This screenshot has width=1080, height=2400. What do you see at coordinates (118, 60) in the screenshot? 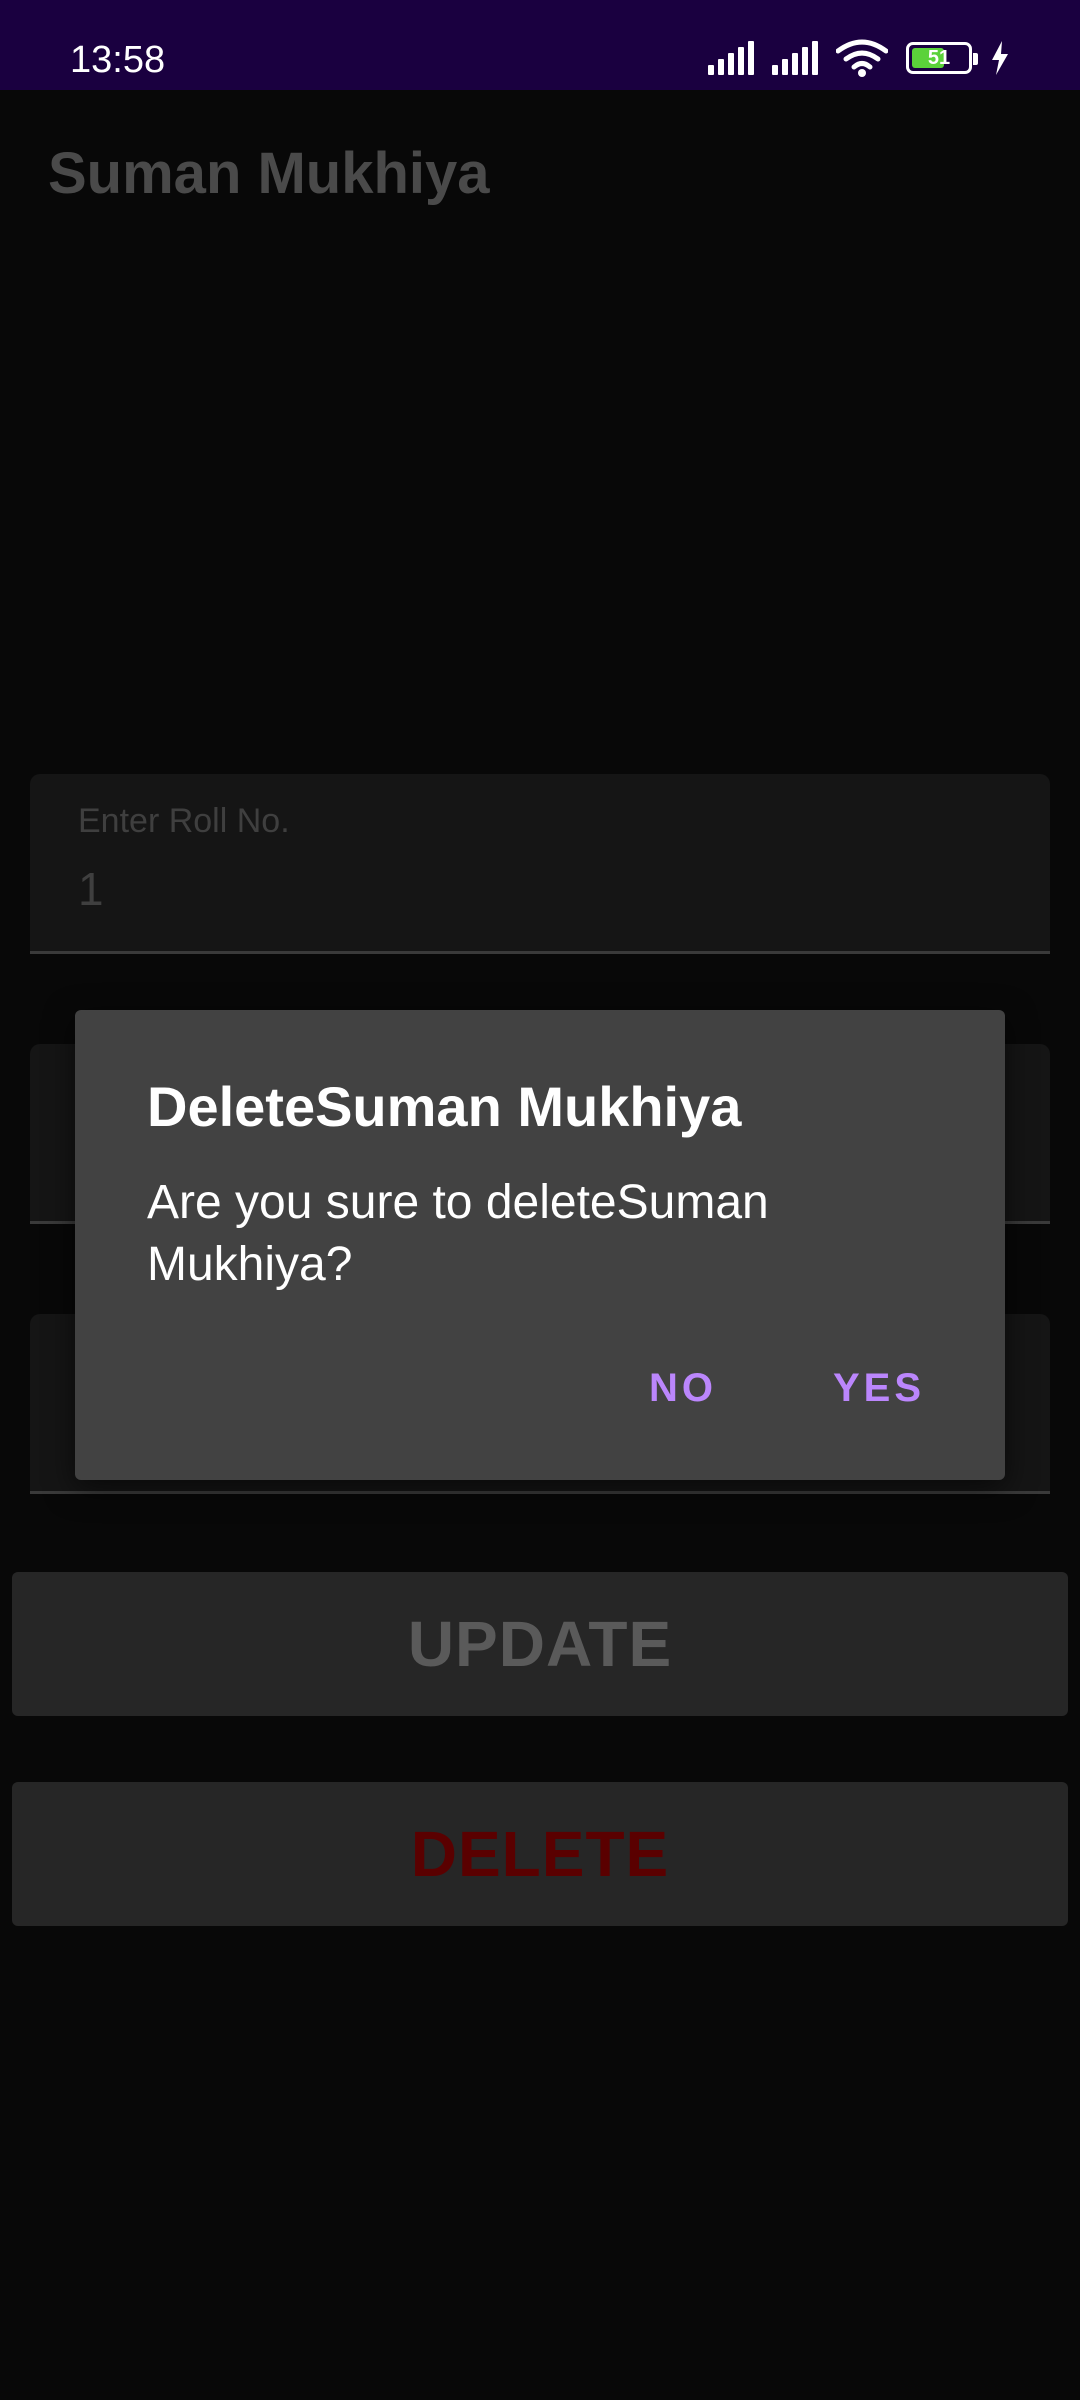
I see `status-time: 13:58` at bounding box center [118, 60].